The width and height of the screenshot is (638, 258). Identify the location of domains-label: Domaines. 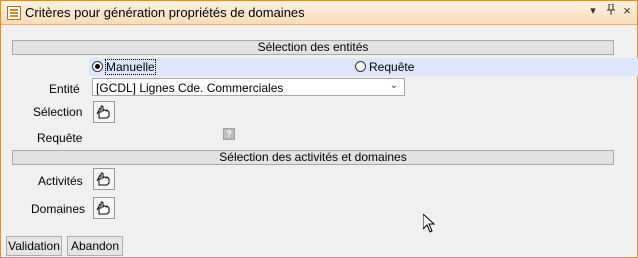
(58, 209).